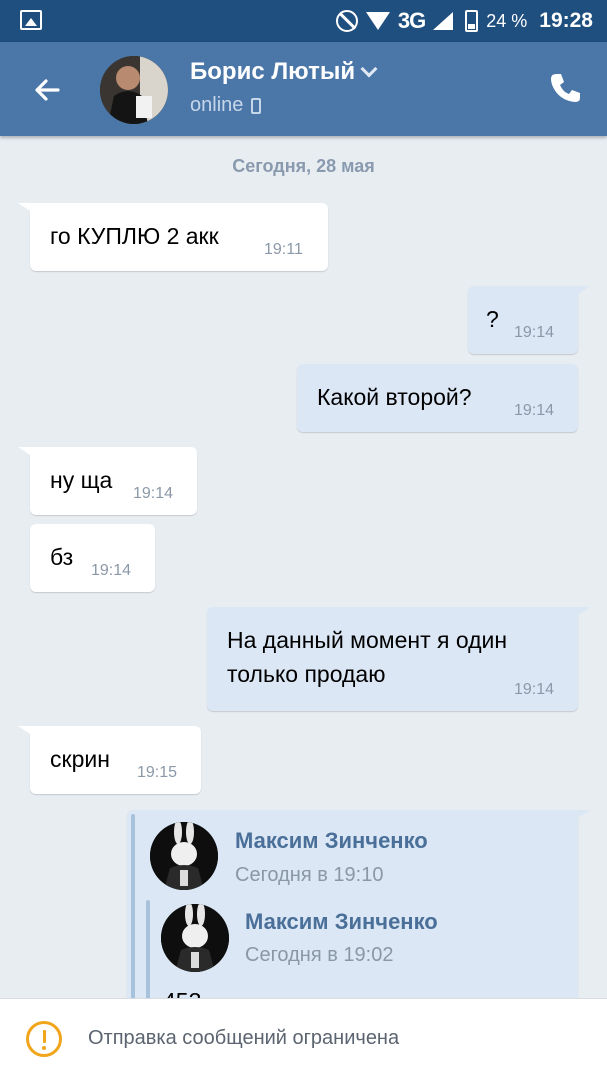 This screenshot has width=607, height=1080. I want to click on message-text-line-1: На данный момент я один, so click(367, 640).